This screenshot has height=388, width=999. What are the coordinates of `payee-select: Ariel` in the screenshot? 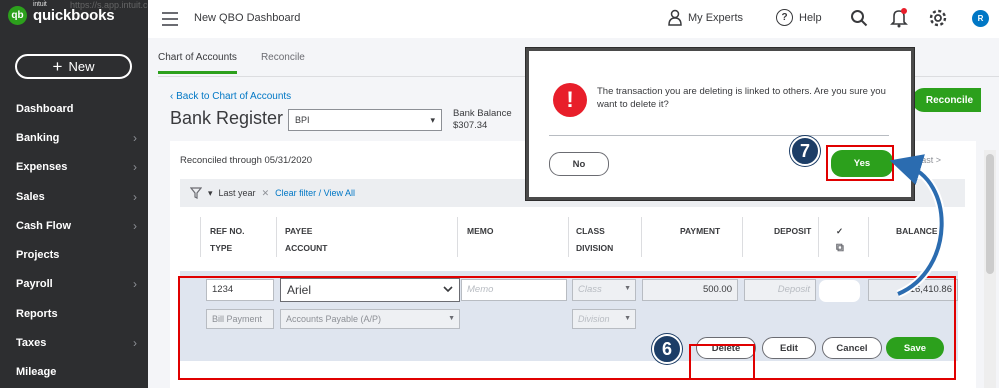 It's located at (370, 290).